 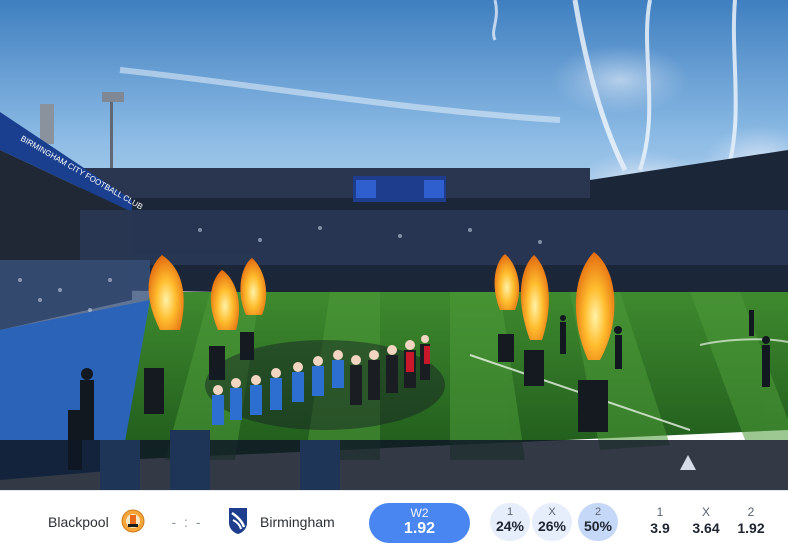 I want to click on pick-odds-value: 1.92, so click(x=419, y=528).